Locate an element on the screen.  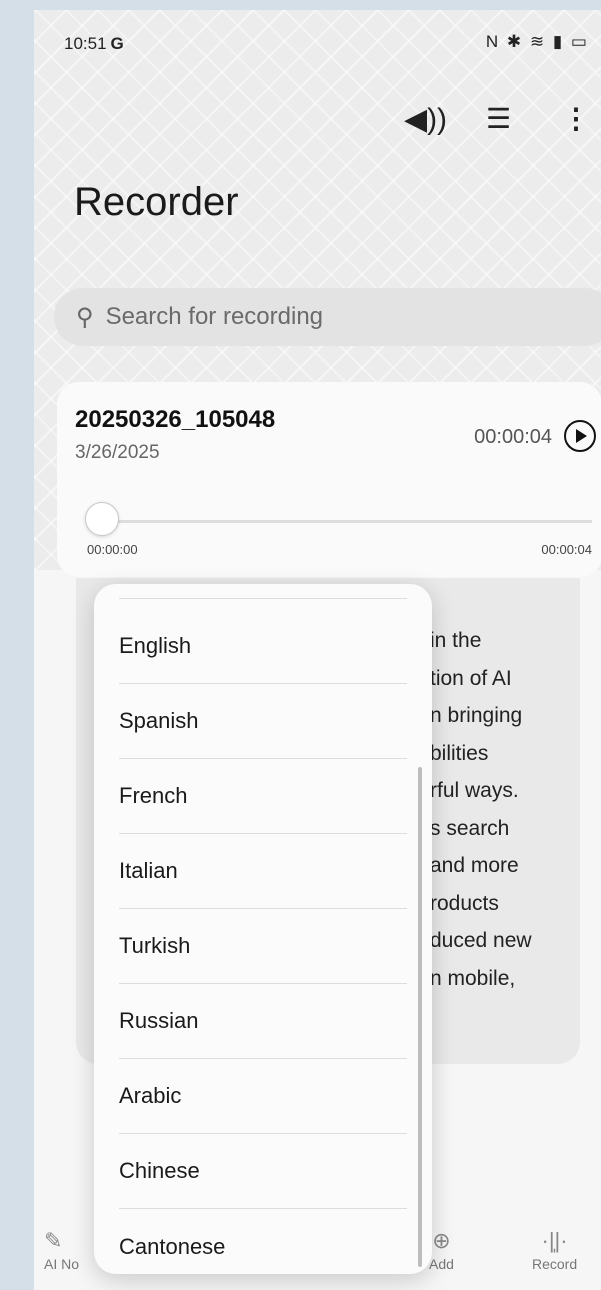
summary-line: s search is located at coordinates (470, 828).